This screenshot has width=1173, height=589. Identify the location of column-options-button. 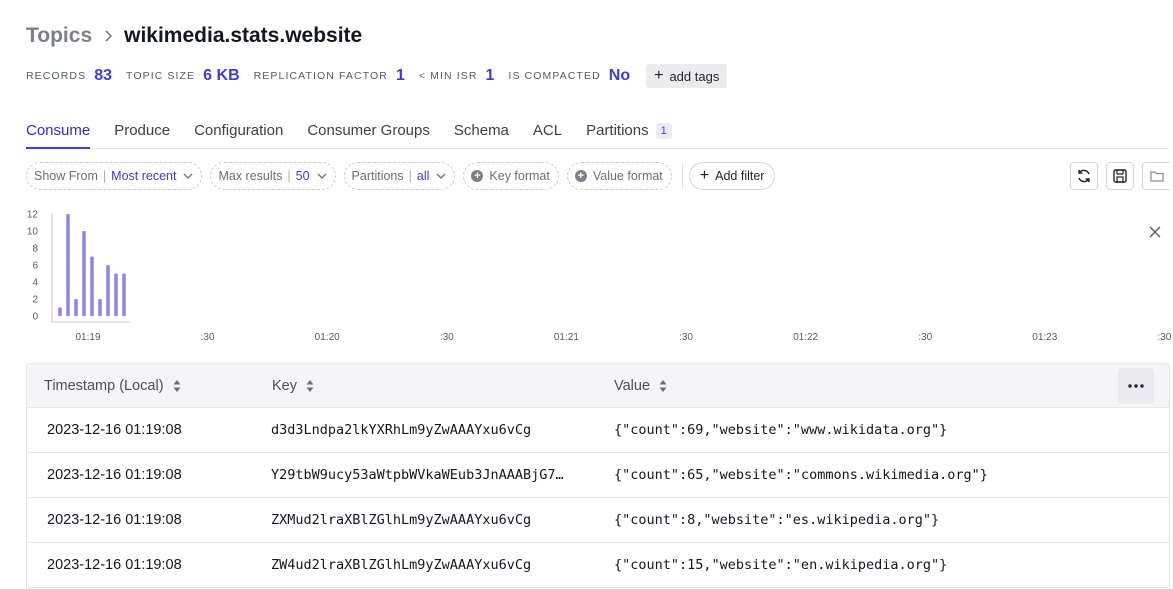
(1136, 386).